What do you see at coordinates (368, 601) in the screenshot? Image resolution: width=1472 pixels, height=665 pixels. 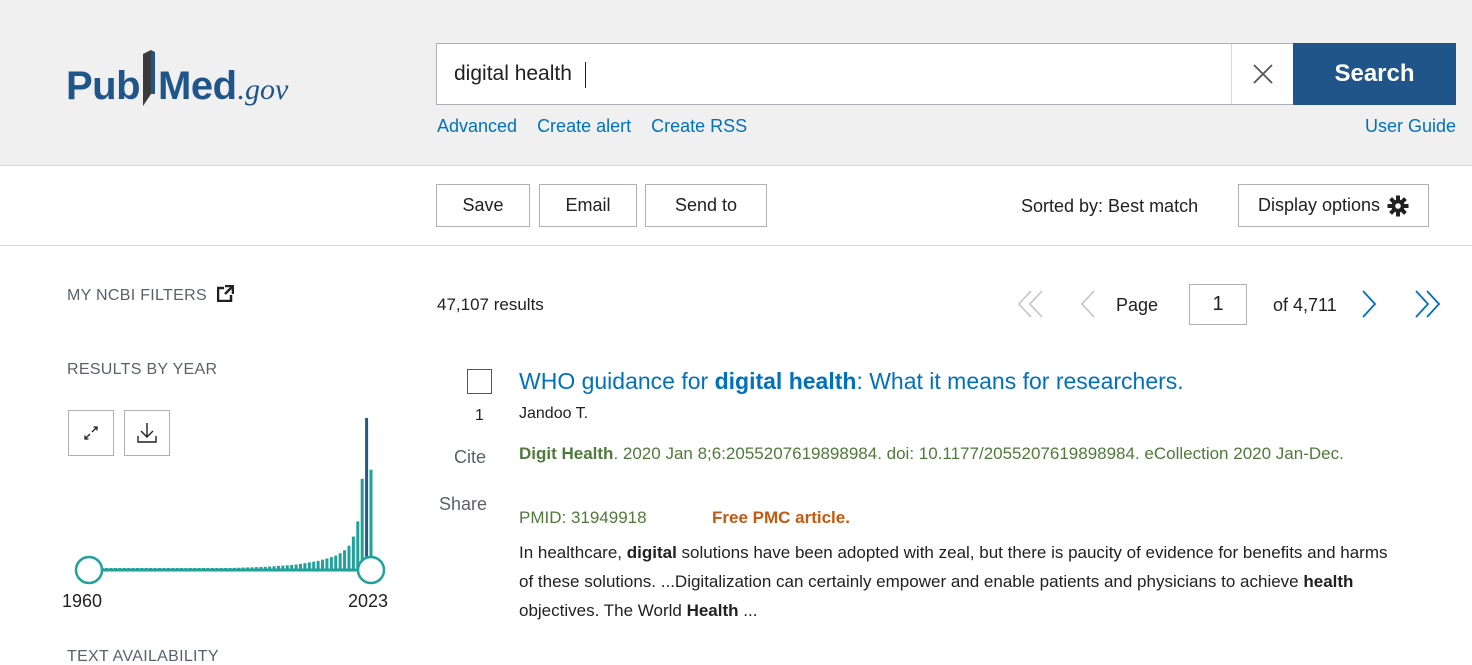 I see `year-end-label: 2023` at bounding box center [368, 601].